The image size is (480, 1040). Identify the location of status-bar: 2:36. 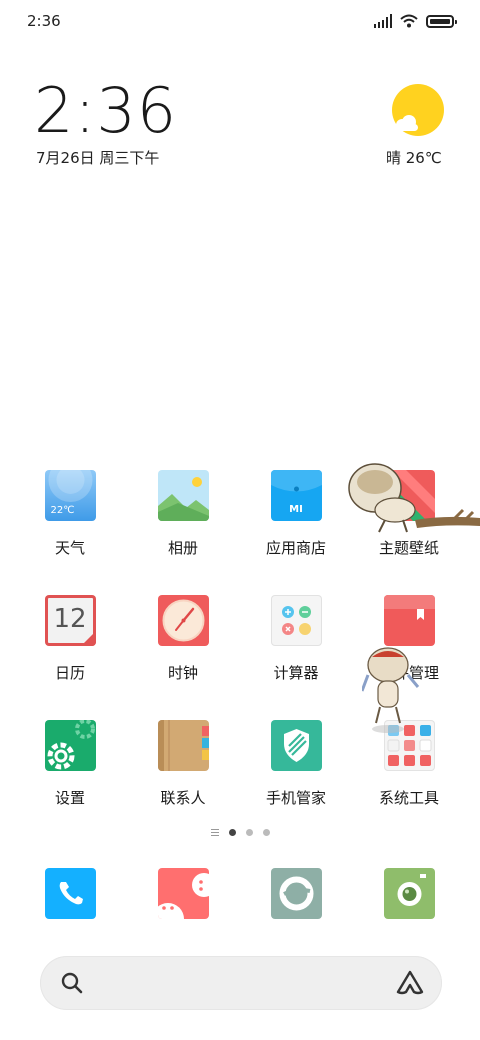
(240, 21).